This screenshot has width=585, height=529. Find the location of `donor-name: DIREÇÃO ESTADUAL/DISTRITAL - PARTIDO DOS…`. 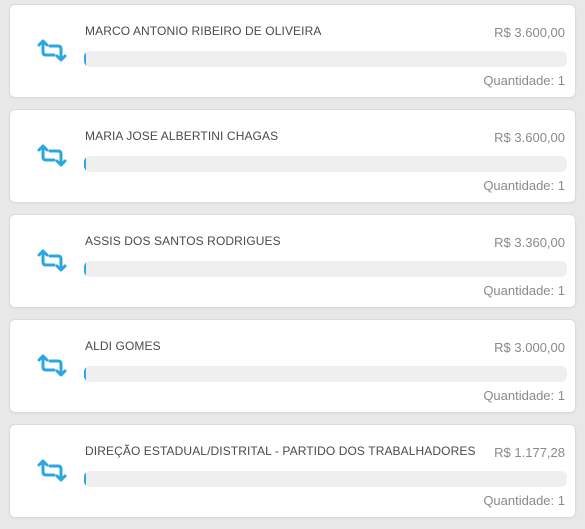

donor-name: DIREÇÃO ESTADUAL/DISTRITAL - PARTIDO DOS… is located at coordinates (280, 451).